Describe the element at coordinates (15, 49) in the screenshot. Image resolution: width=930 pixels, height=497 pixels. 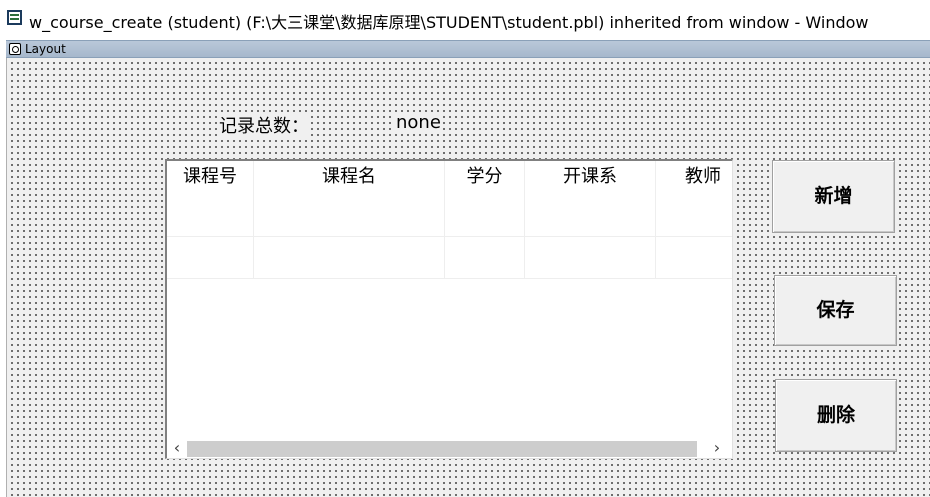
I see `layout-icon` at that location.